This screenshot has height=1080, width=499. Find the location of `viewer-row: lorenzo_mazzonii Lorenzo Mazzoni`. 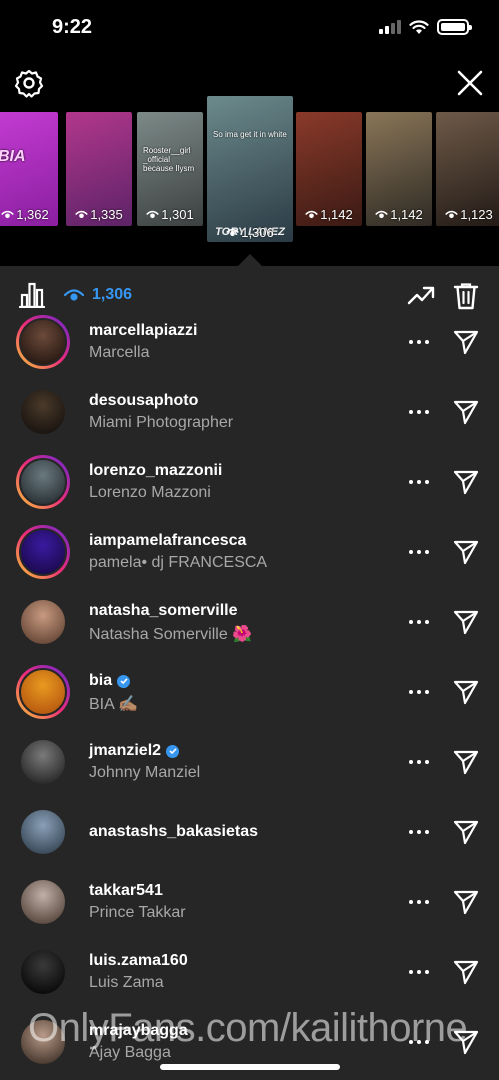

viewer-row: lorenzo_mazzonii Lorenzo Mazzoni is located at coordinates (249, 482).